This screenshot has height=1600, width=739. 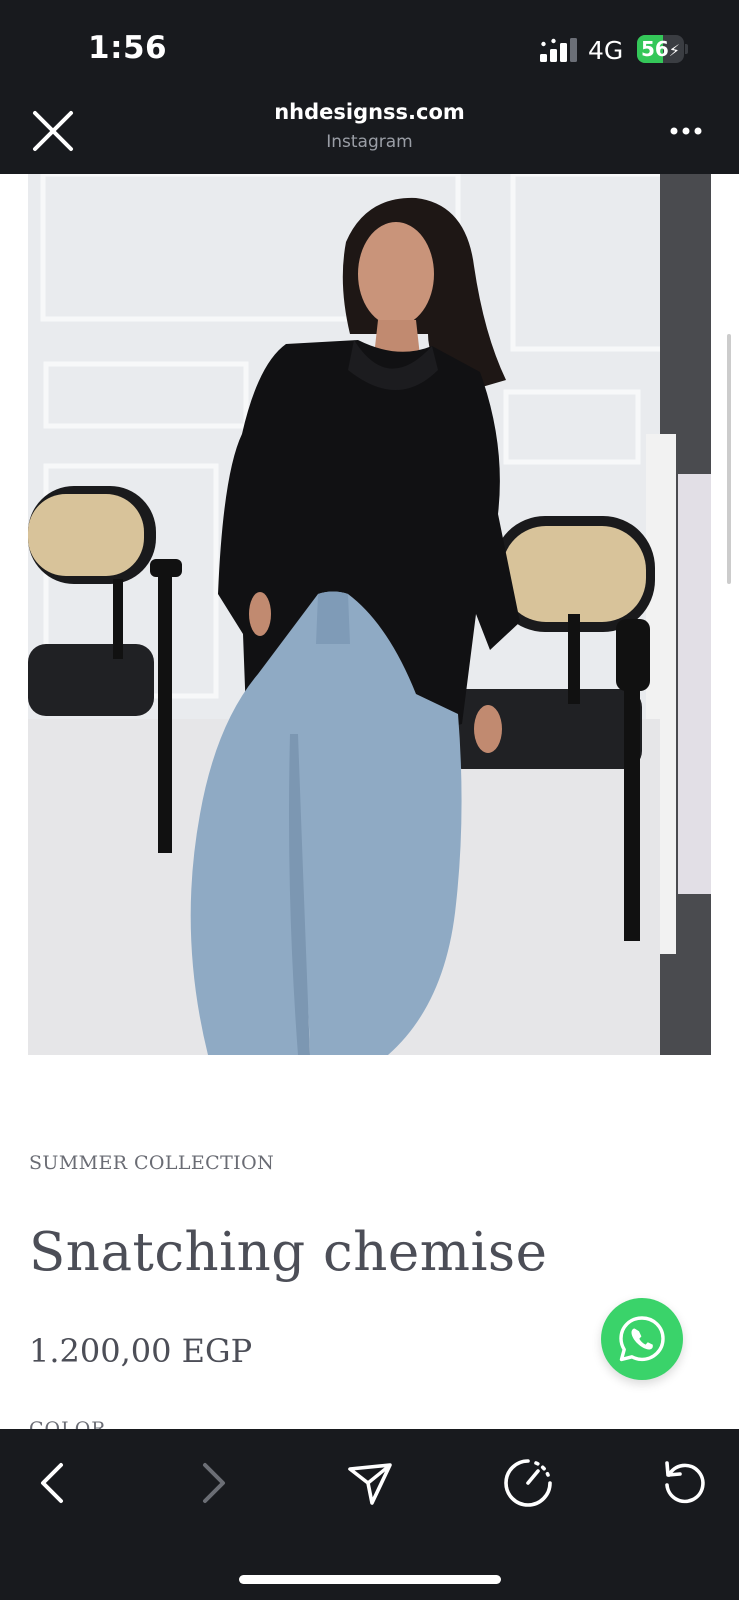 I want to click on battery-icon: 56⚡, so click(x=662, y=49).